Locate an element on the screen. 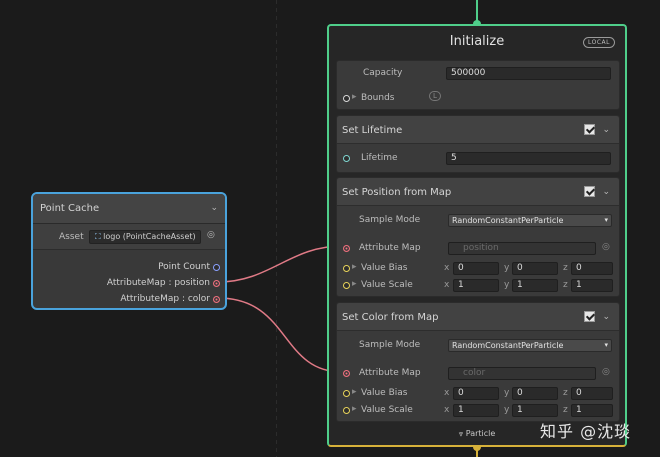 This screenshot has width=660, height=457. block-header: Set Color from Map ⌄ is located at coordinates (478, 317).